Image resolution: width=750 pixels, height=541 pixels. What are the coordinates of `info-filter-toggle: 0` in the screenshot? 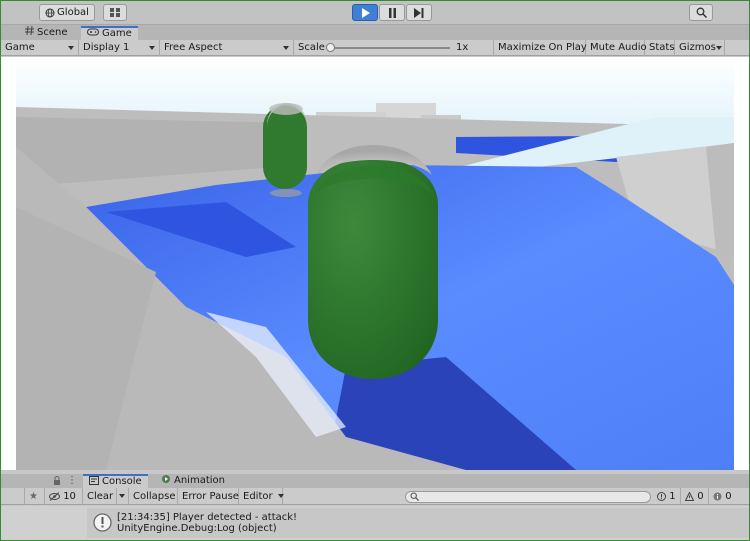 It's located at (729, 496).